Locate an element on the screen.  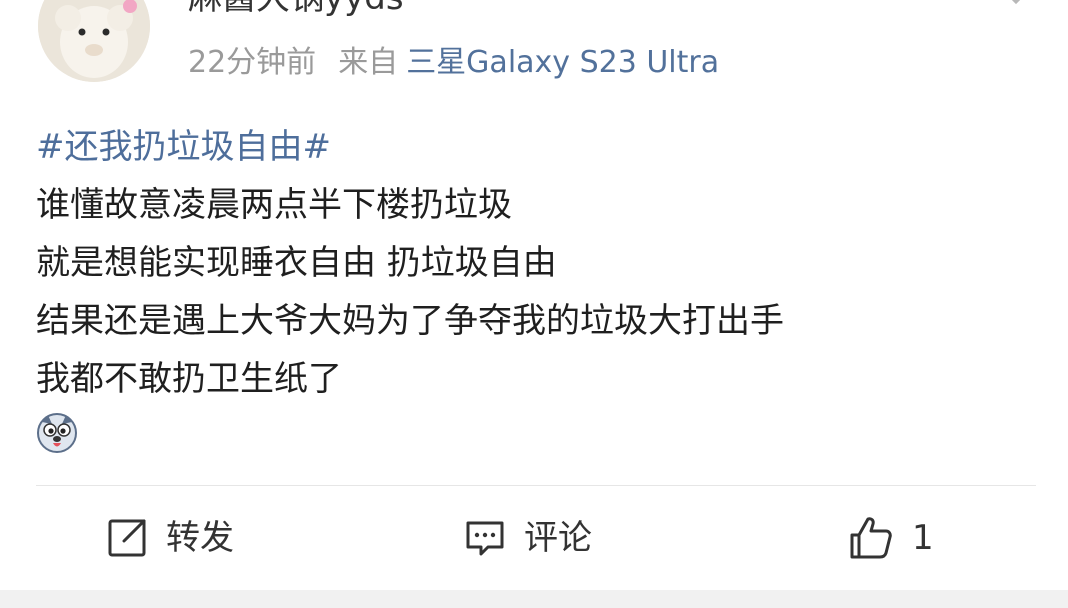
avatar is located at coordinates (94, 41).